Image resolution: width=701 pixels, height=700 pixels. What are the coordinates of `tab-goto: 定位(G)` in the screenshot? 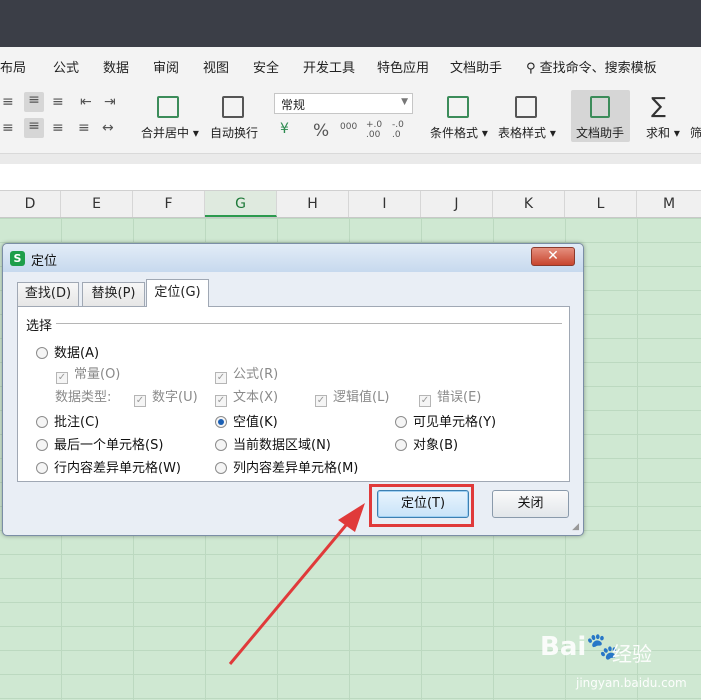 It's located at (177, 293).